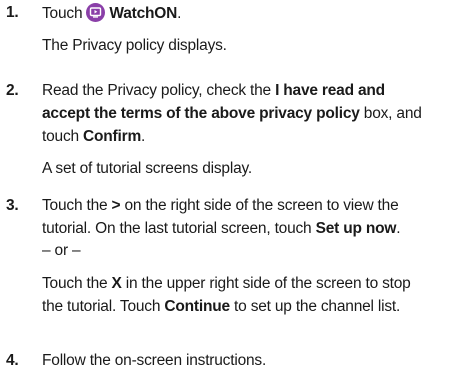 This screenshot has width=472, height=383. Describe the element at coordinates (112, 136) in the screenshot. I see `bold-text: Confirm` at that location.